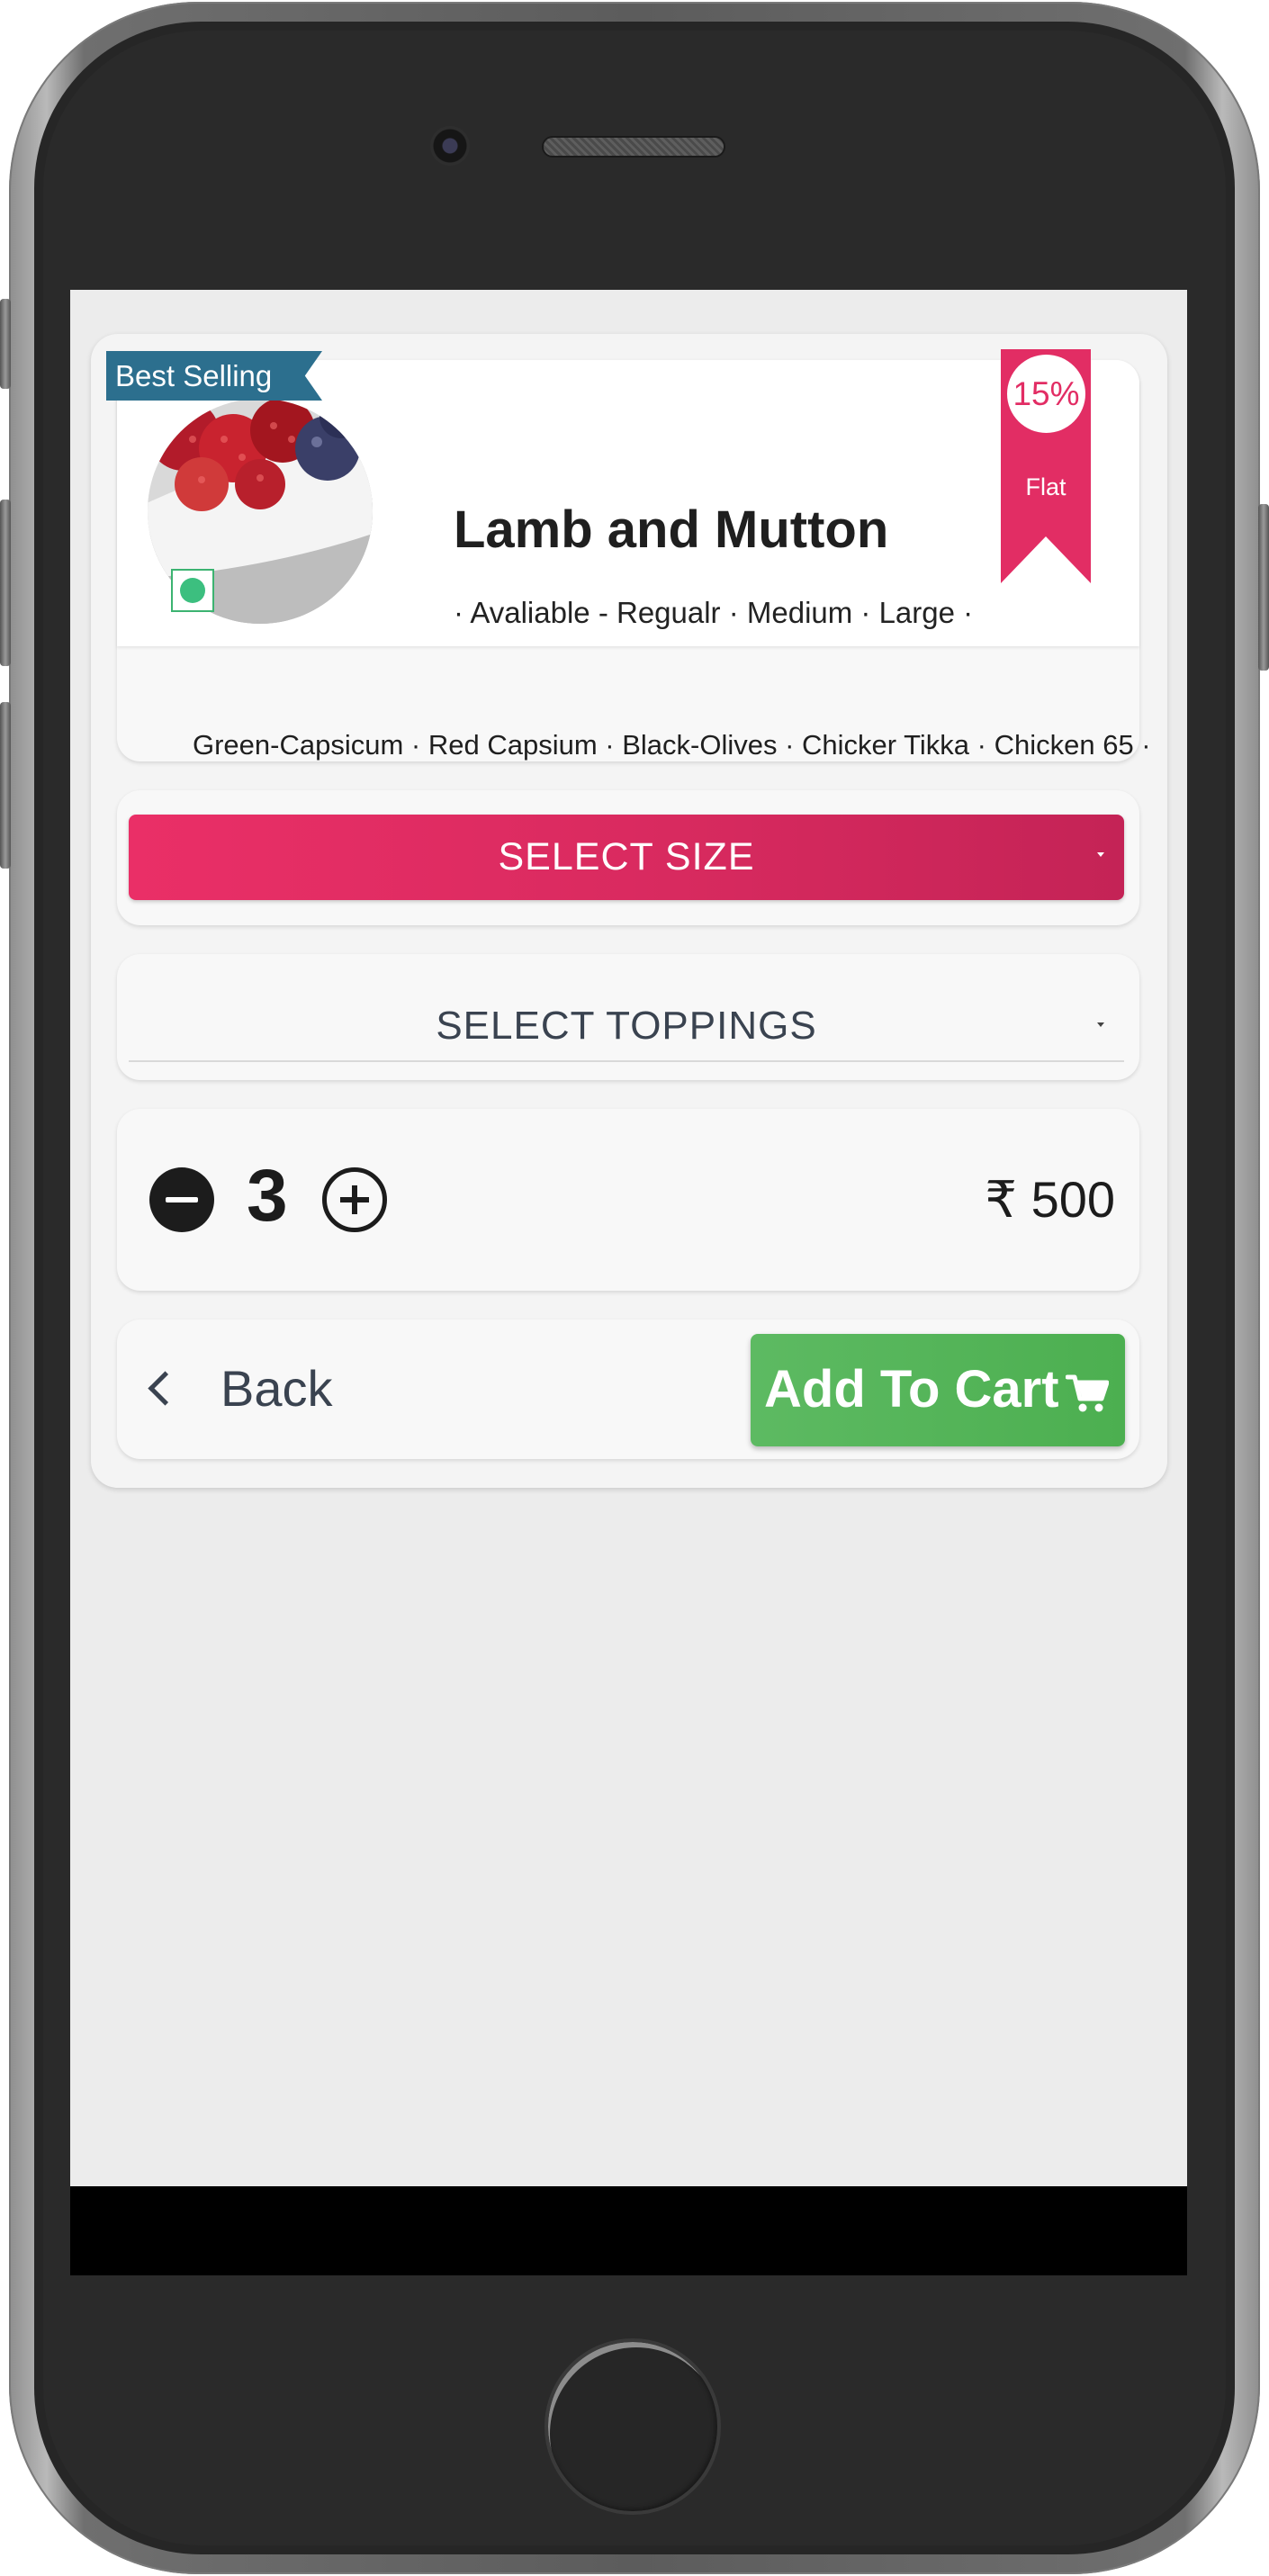 The height and width of the screenshot is (2576, 1269). I want to click on discount-label: Flat, so click(1045, 486).